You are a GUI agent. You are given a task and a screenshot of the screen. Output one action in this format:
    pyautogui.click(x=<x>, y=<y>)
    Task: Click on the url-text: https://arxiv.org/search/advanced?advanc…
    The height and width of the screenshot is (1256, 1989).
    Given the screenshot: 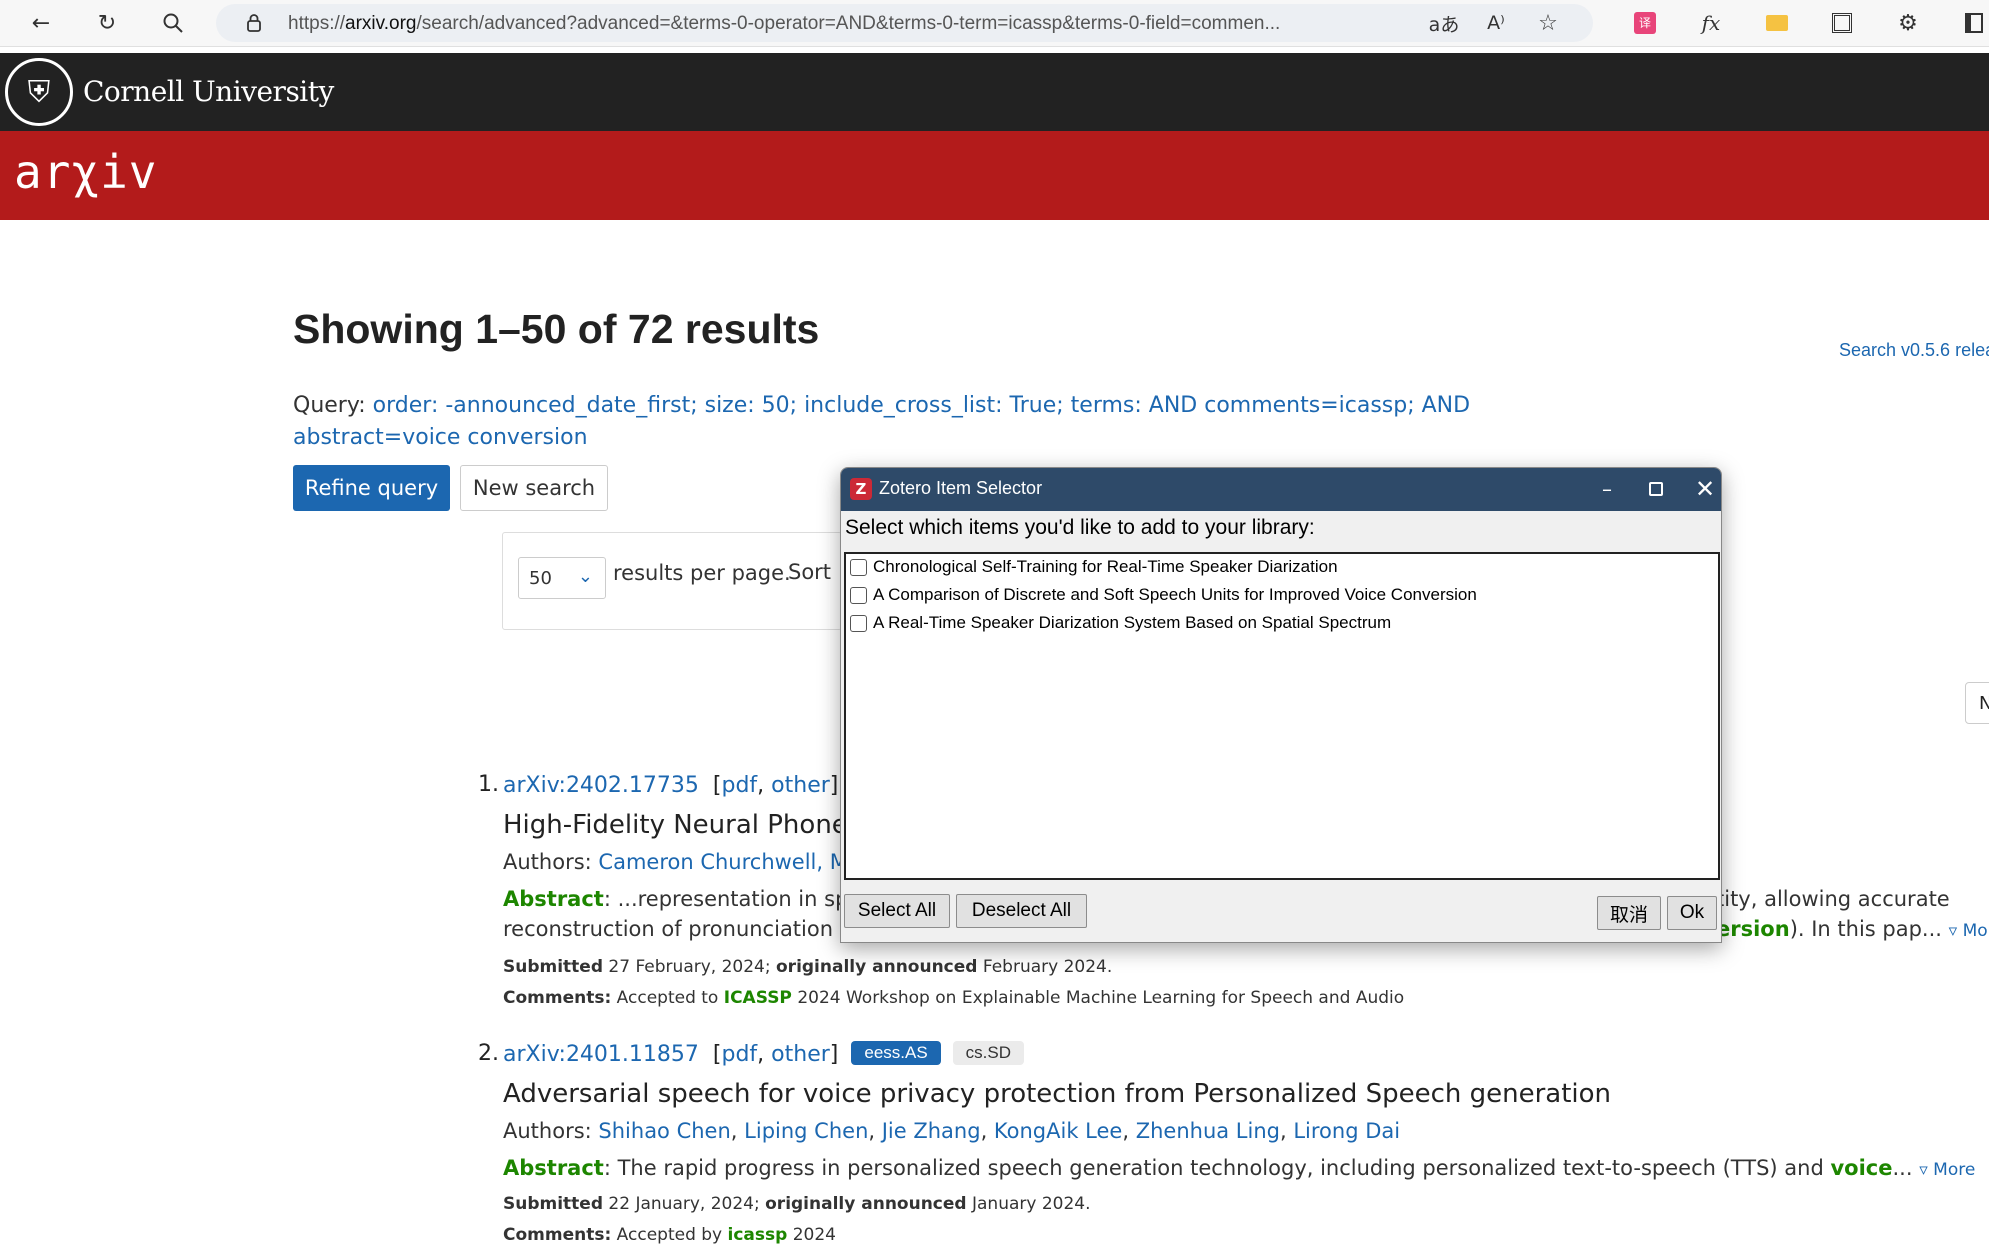 What is the action you would take?
    pyautogui.click(x=855, y=24)
    